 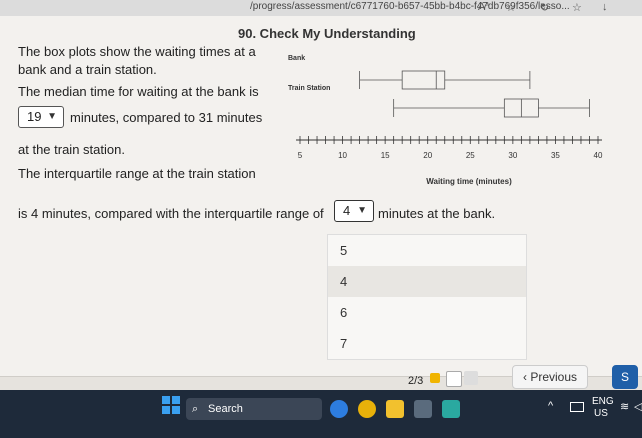 What do you see at coordinates (624, 406) in the screenshot?
I see `wifi-icon: ≋` at bounding box center [624, 406].